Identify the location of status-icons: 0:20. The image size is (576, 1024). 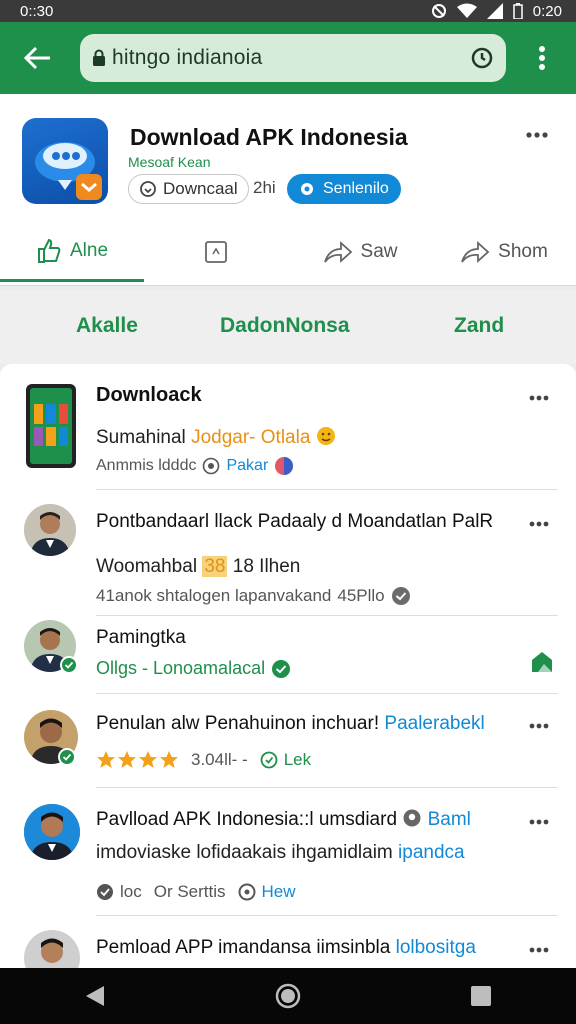
(496, 11).